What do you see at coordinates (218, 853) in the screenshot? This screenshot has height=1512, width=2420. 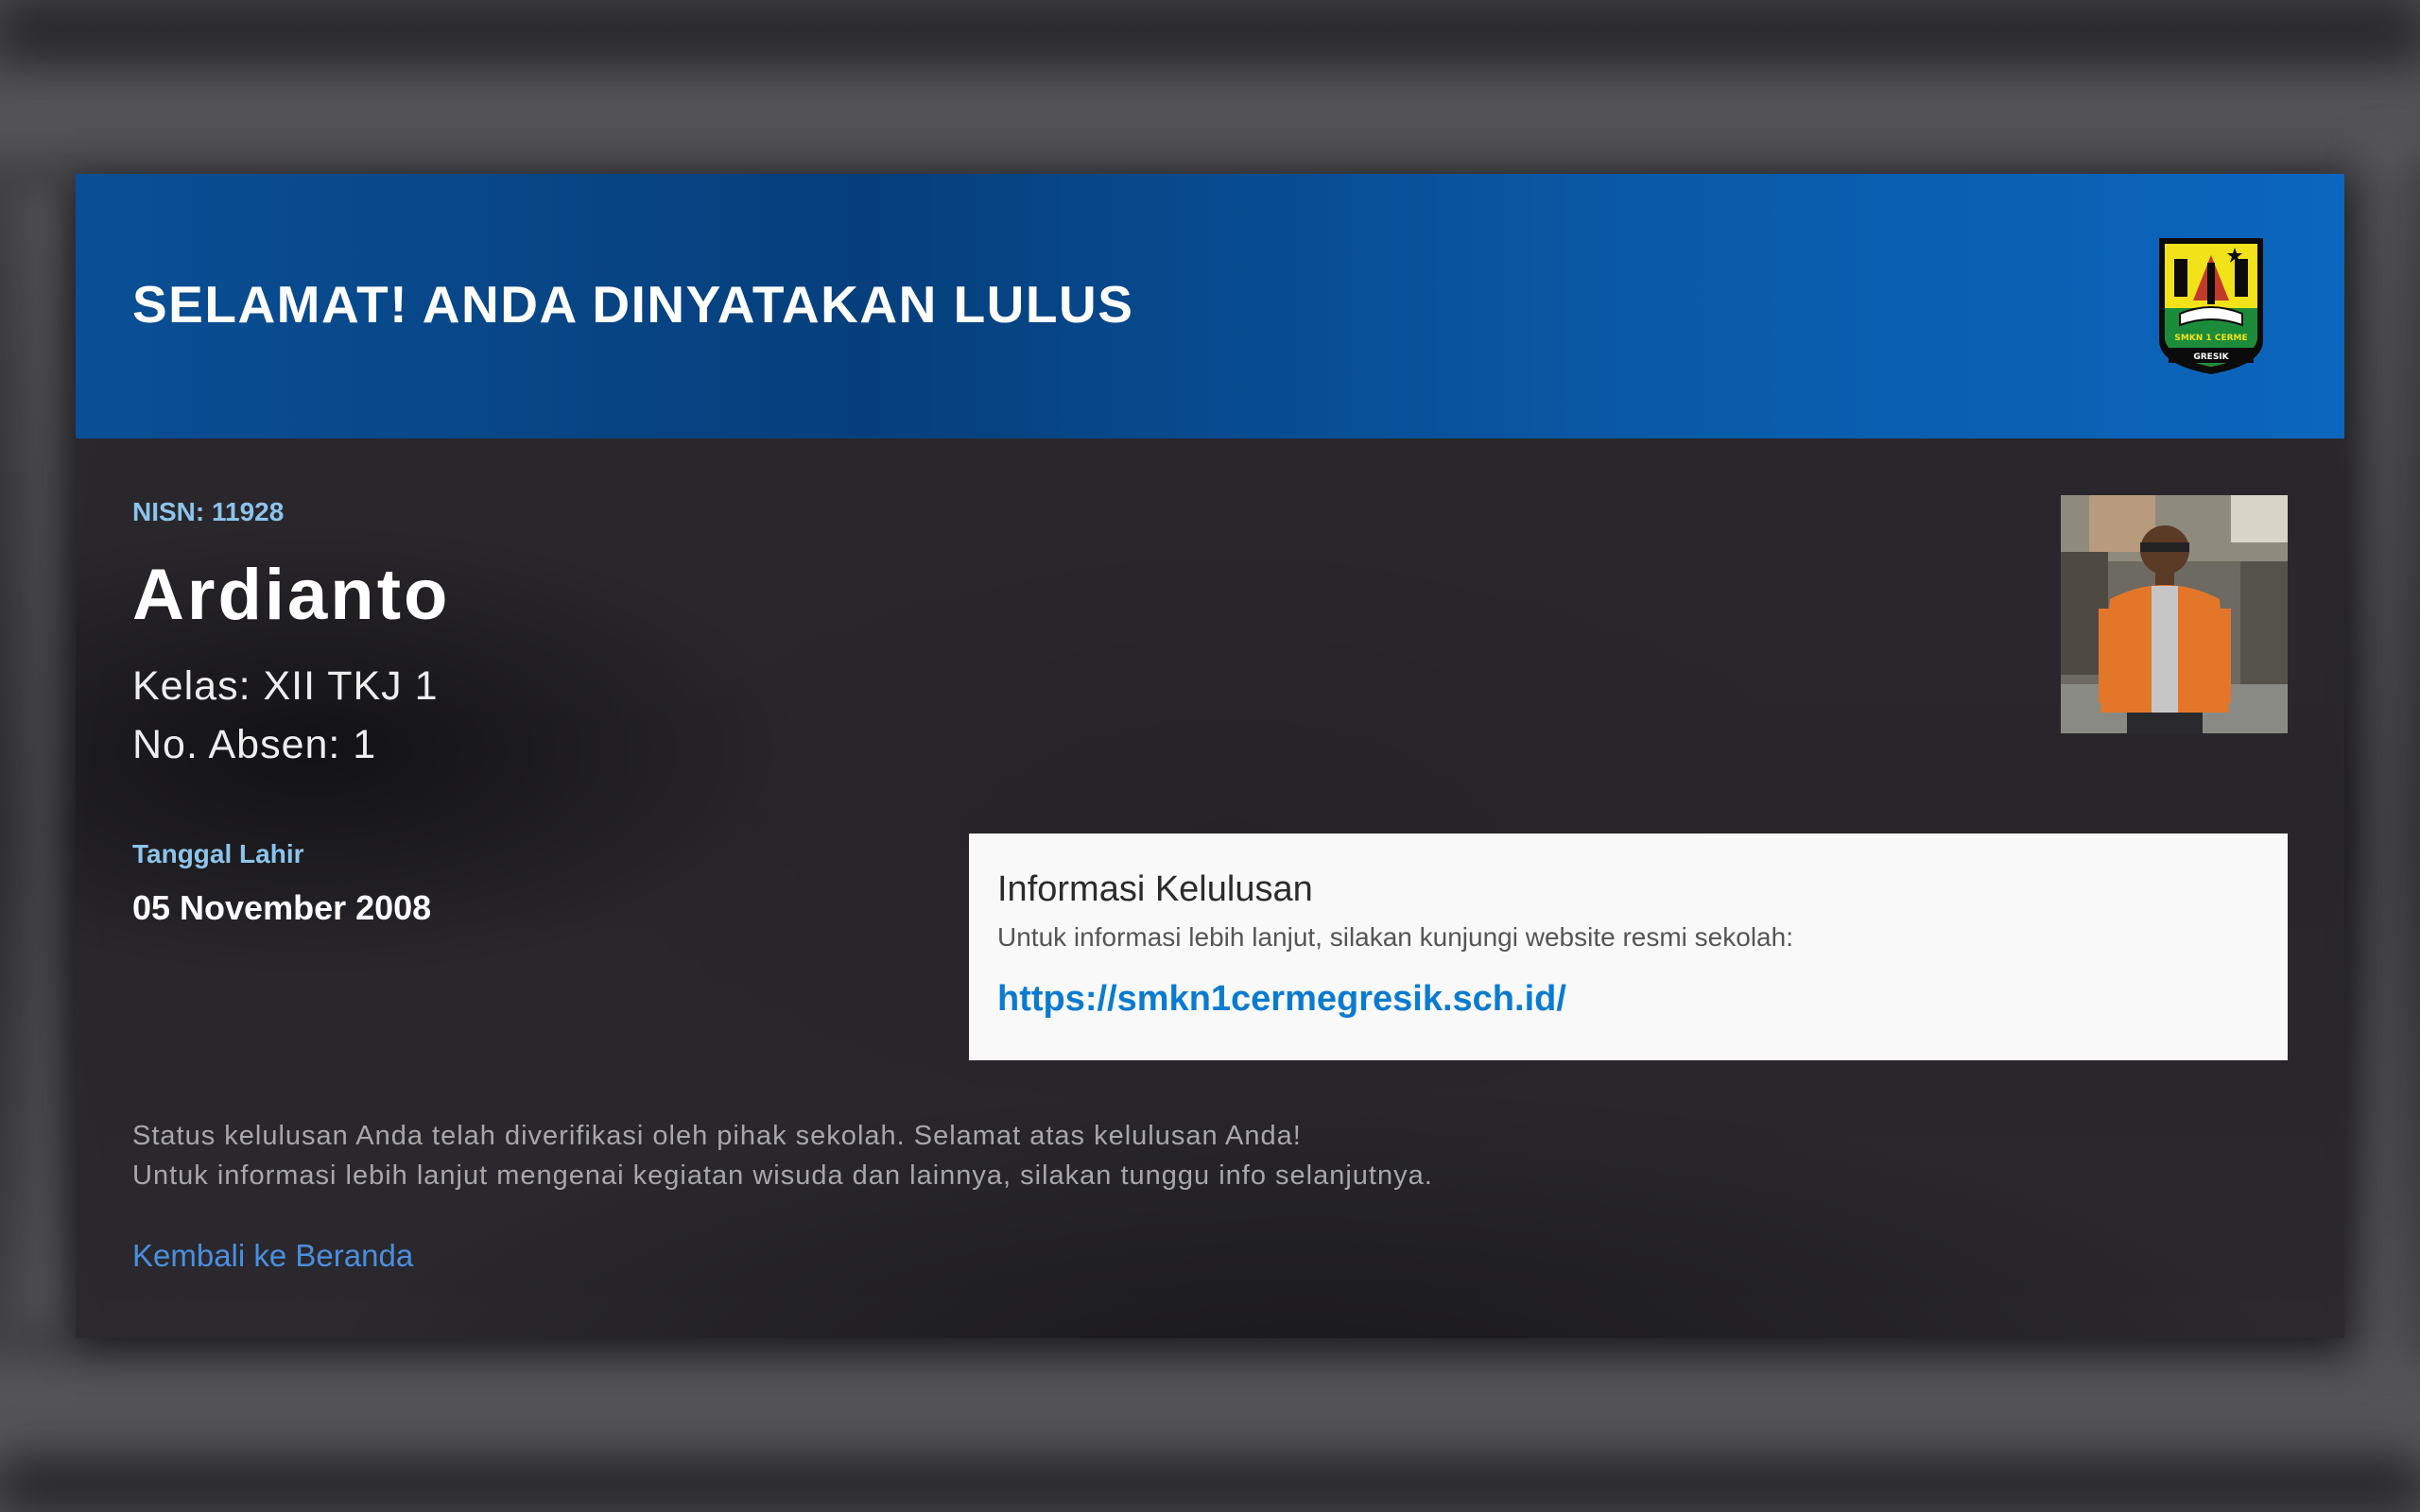 I see `dob-label: Tanggal Lahir` at bounding box center [218, 853].